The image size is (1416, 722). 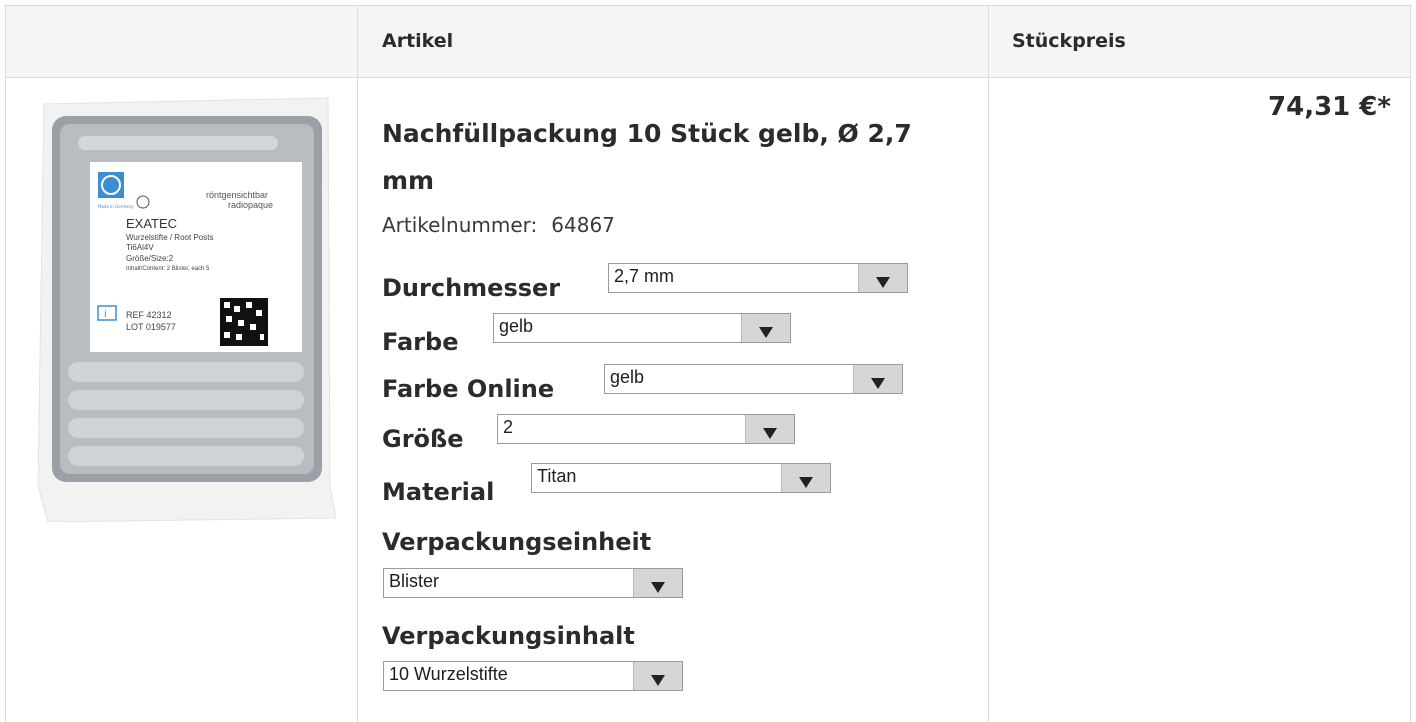 What do you see at coordinates (627, 377) in the screenshot?
I see `select-farbe-online-value: gelb` at bounding box center [627, 377].